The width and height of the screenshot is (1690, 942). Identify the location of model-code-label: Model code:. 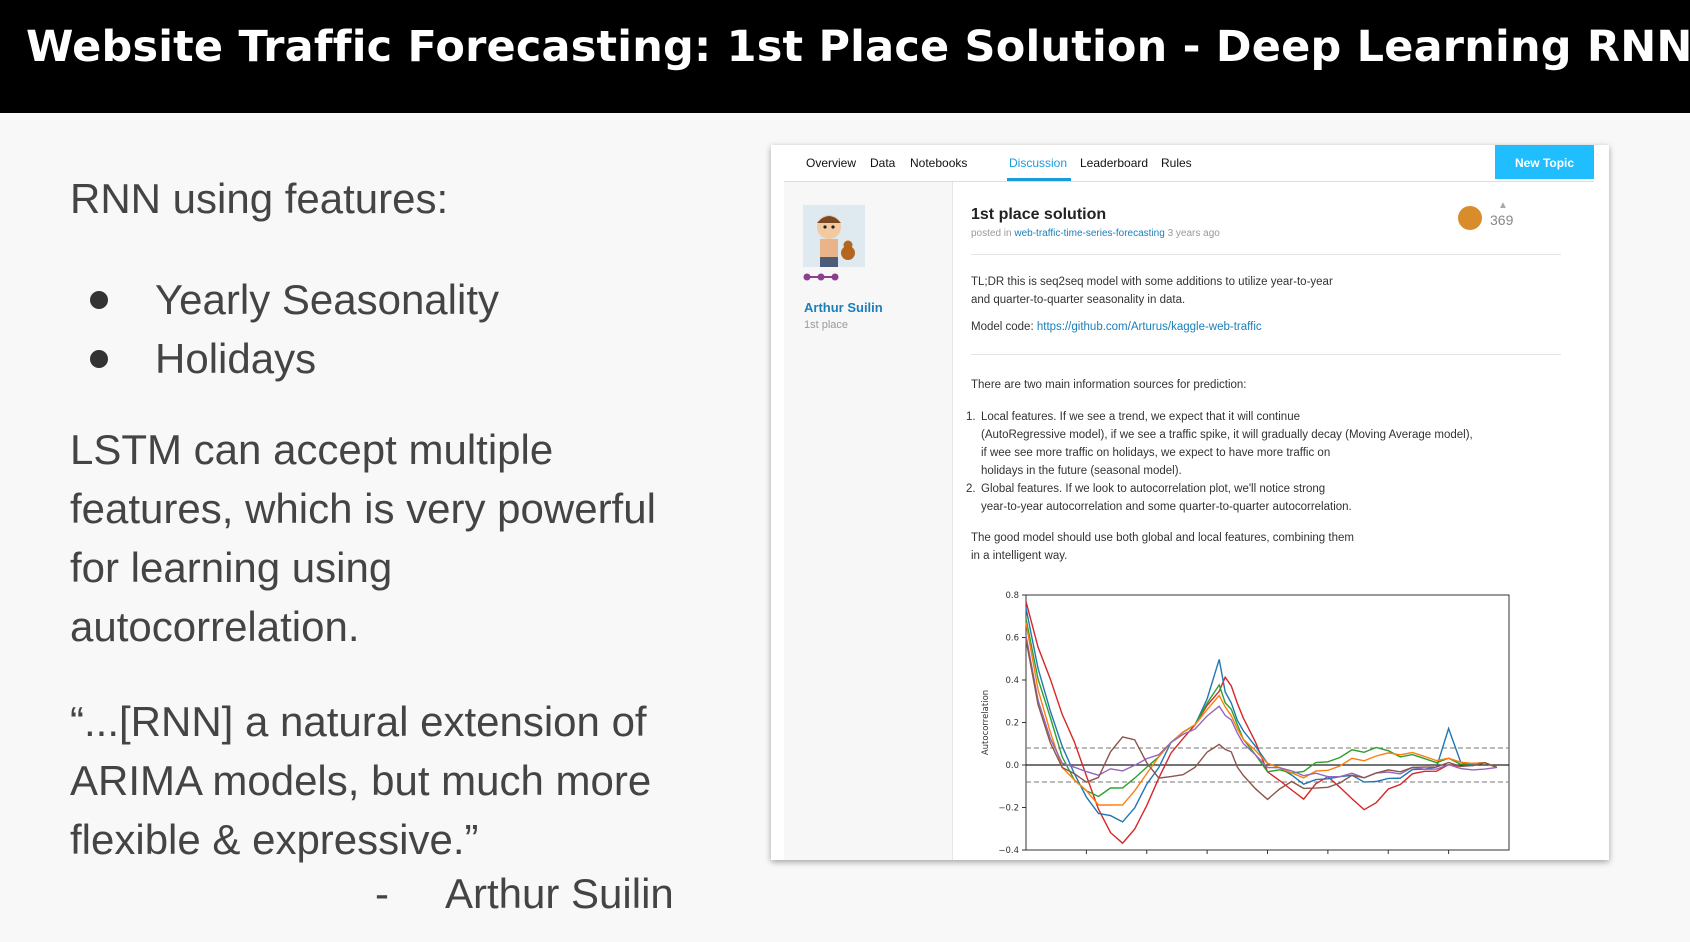
(1002, 327).